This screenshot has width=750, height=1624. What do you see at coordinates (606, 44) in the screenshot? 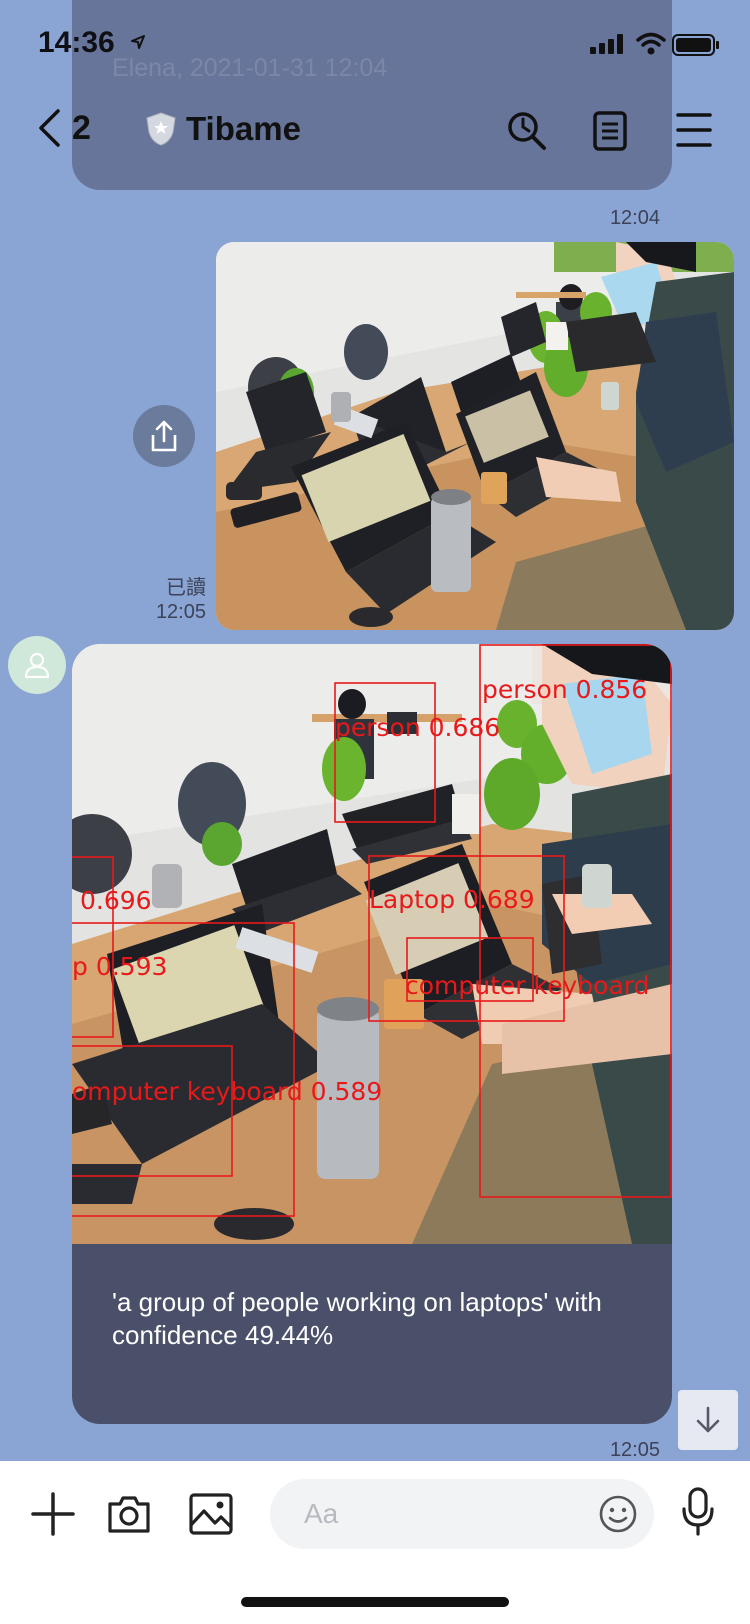
I see `cellular-signal-icon` at bounding box center [606, 44].